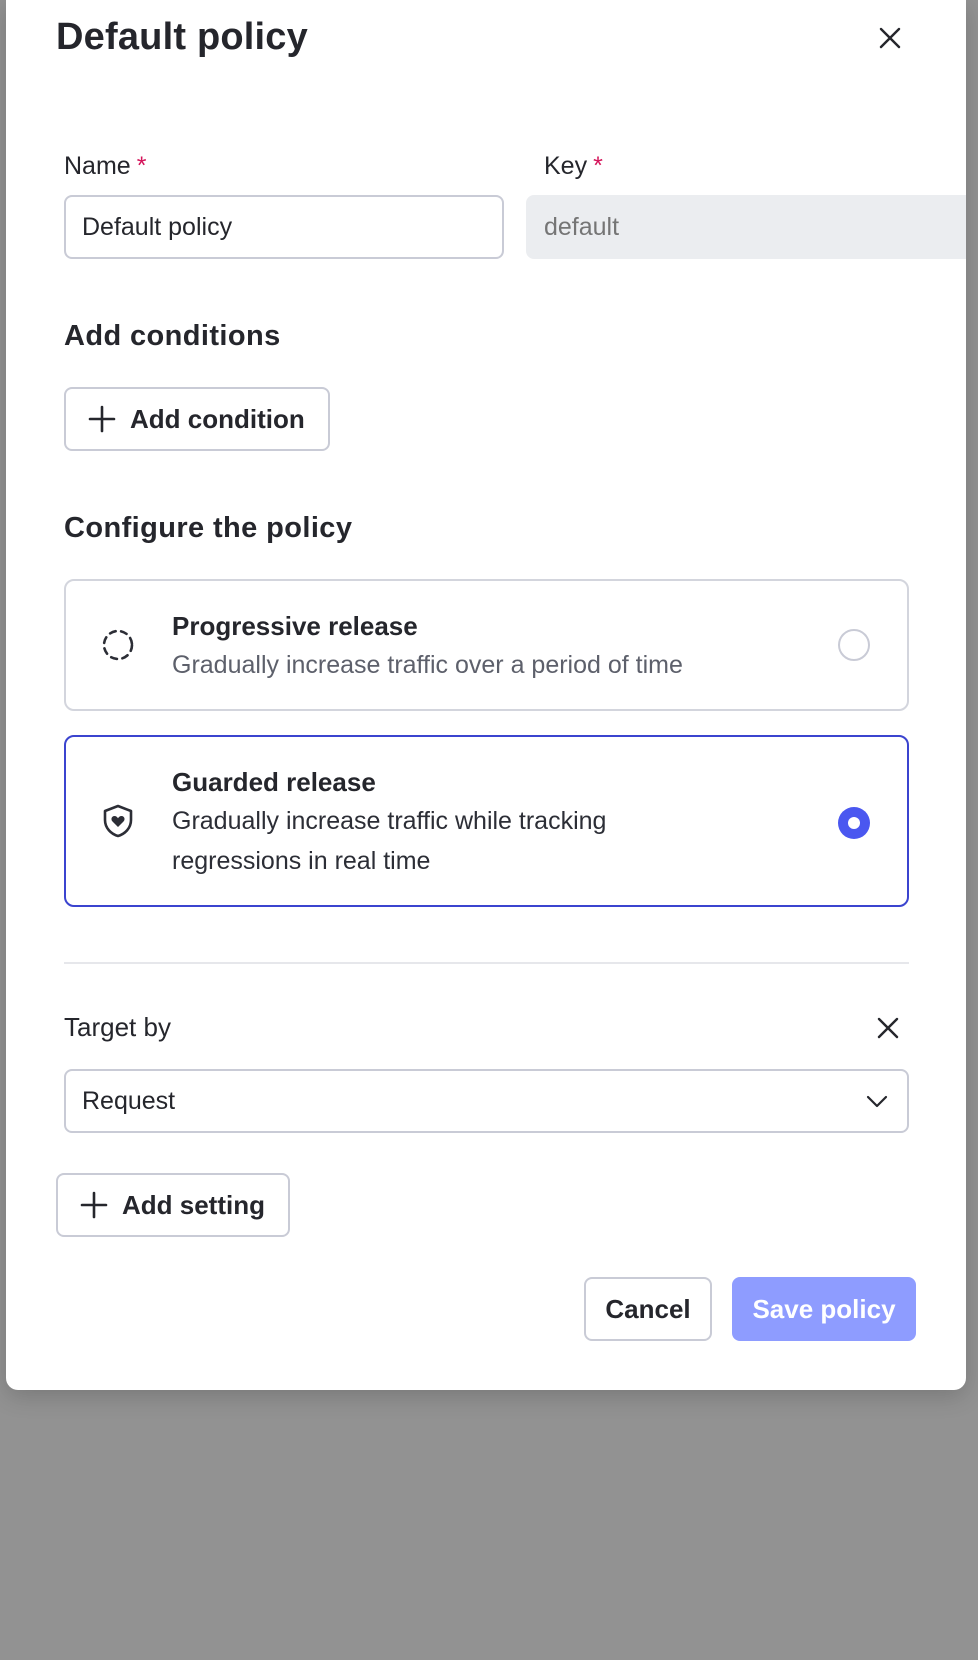 Image resolution: width=978 pixels, height=1660 pixels. What do you see at coordinates (746, 227) in the screenshot?
I see `key-input` at bounding box center [746, 227].